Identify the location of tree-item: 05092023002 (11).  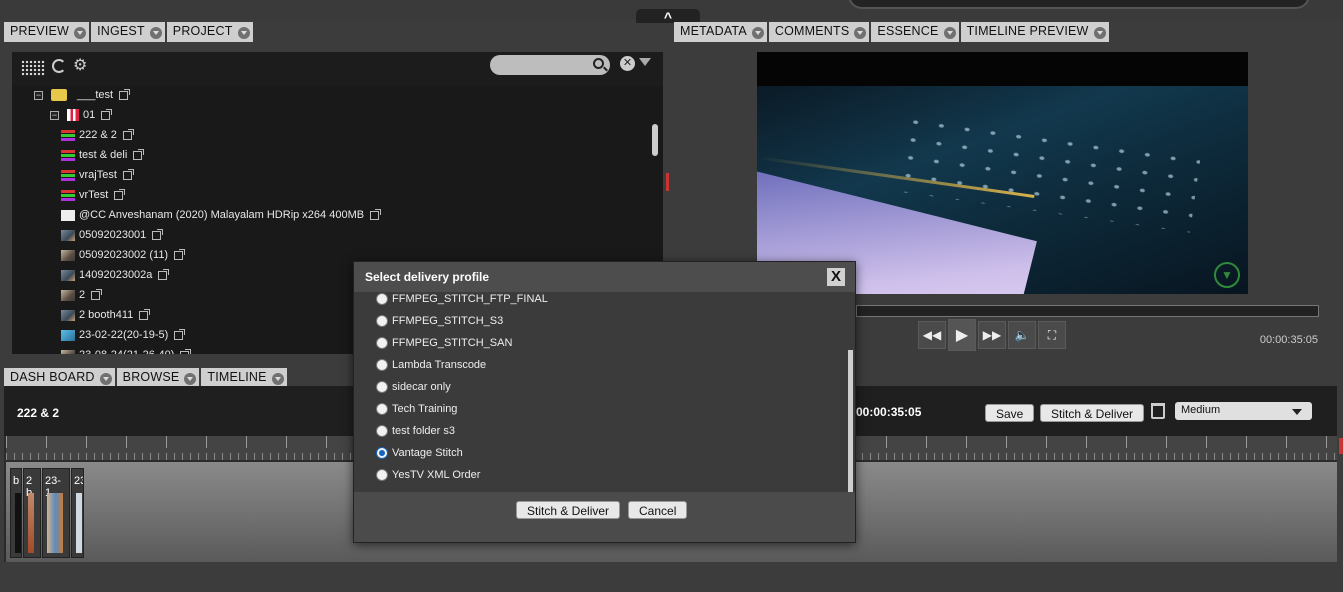
(123, 255).